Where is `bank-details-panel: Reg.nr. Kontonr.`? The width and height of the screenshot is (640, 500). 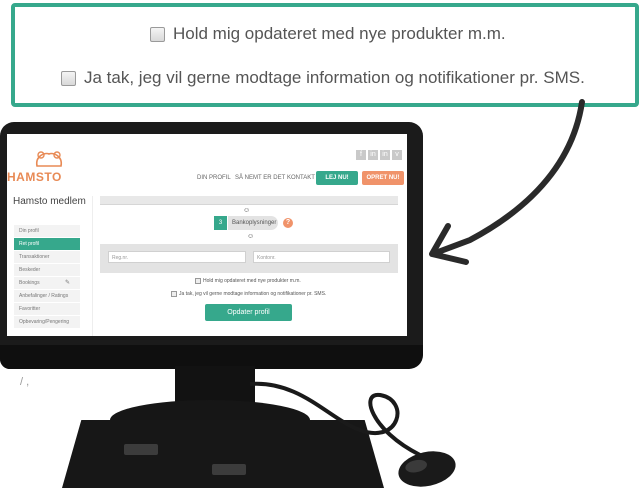 bank-details-panel: Reg.nr. Kontonr. is located at coordinates (249, 258).